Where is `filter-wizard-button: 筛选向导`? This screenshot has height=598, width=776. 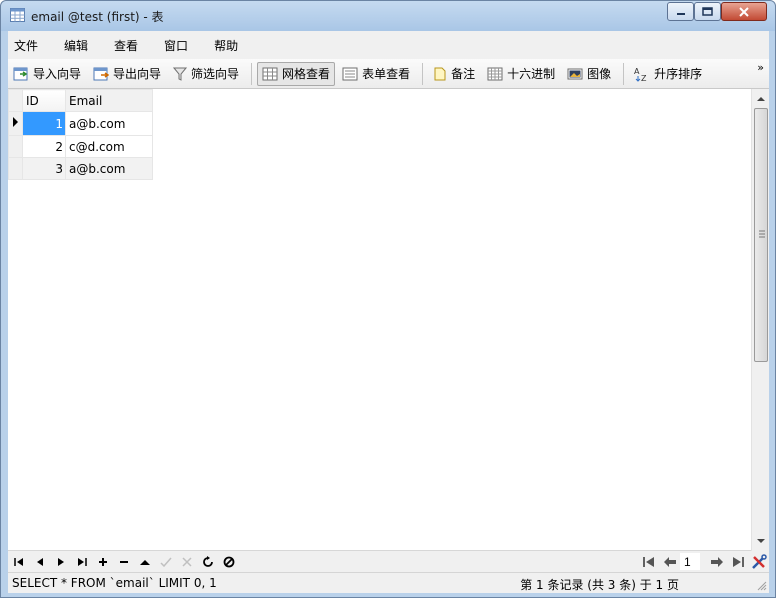
filter-wizard-button: 筛选向导 is located at coordinates (206, 74).